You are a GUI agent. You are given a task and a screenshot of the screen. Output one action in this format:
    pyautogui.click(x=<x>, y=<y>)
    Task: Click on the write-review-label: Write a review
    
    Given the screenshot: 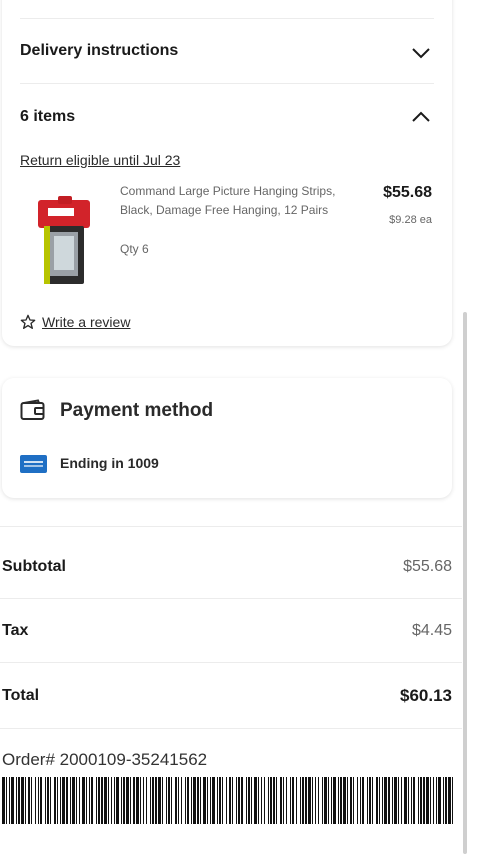 What is the action you would take?
    pyautogui.click(x=86, y=322)
    